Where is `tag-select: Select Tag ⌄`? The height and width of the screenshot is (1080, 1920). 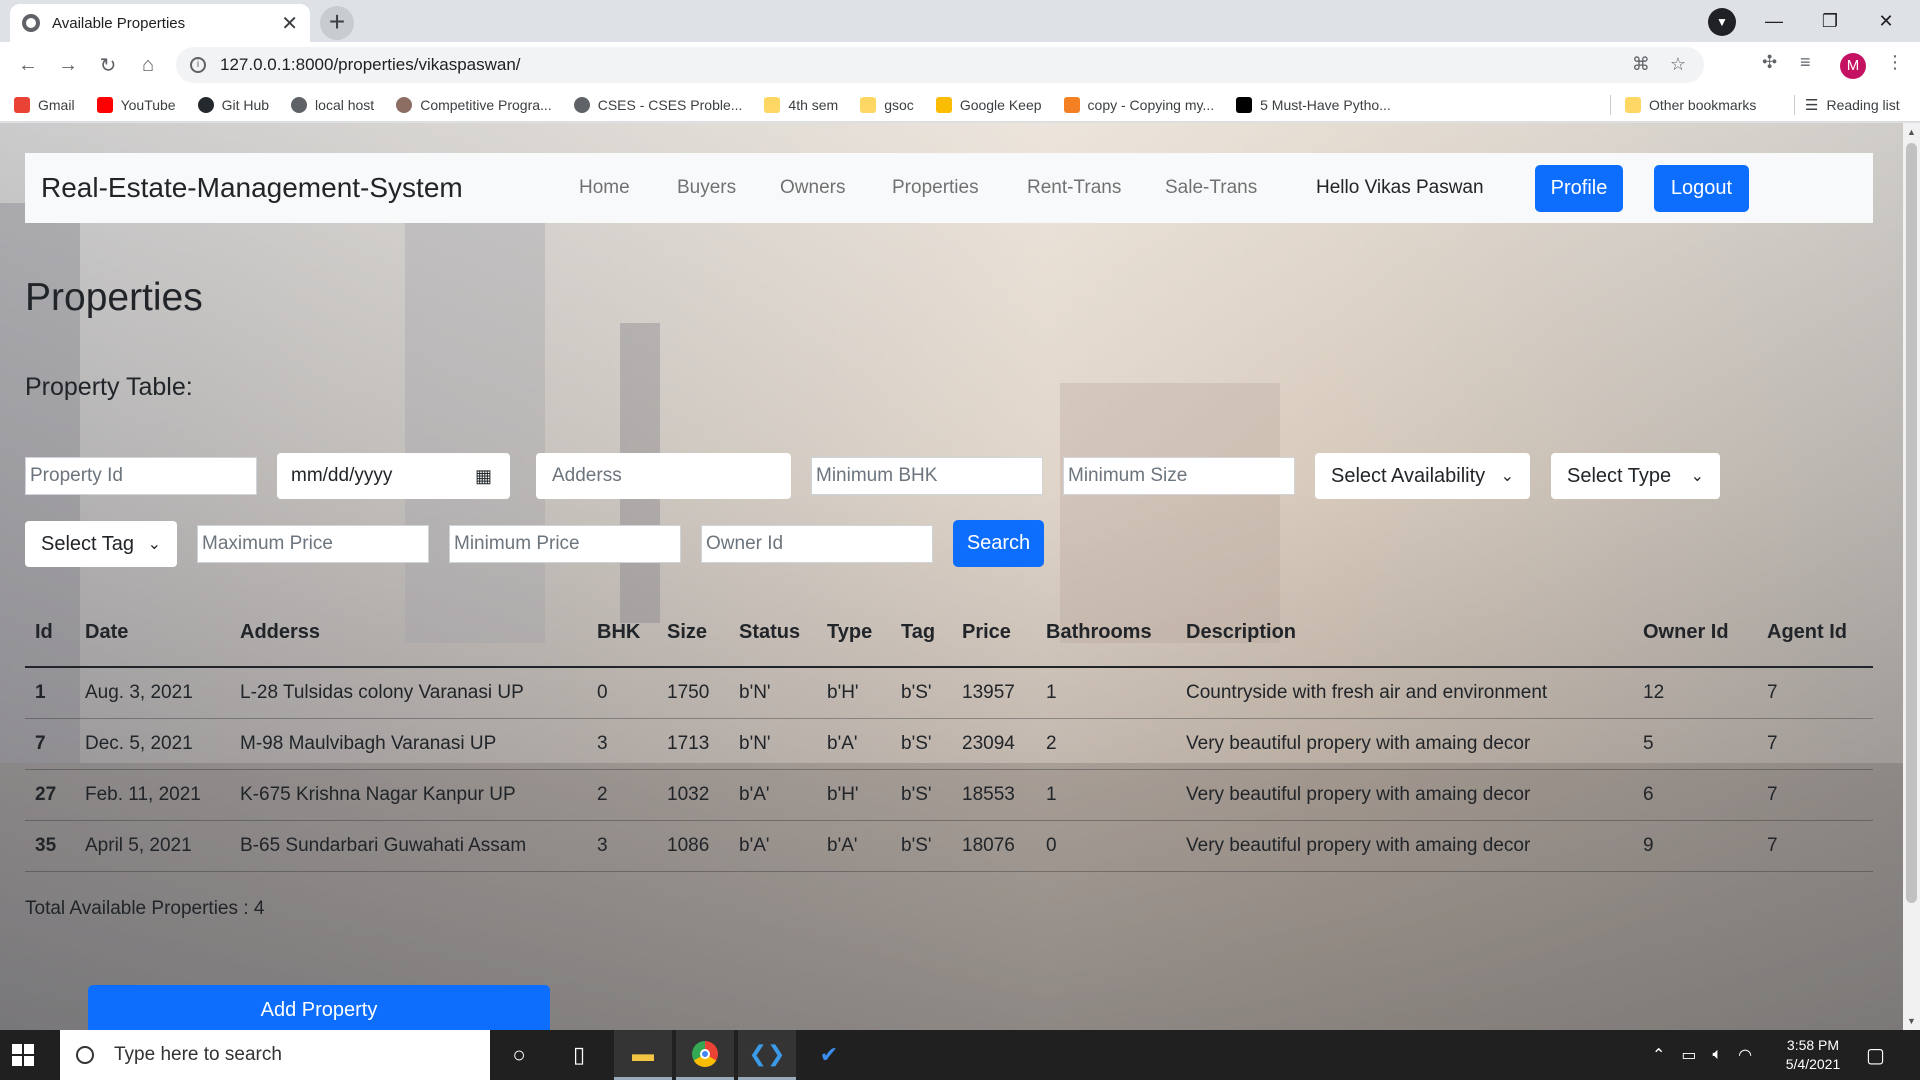
tag-select: Select Tag ⌄ is located at coordinates (101, 544).